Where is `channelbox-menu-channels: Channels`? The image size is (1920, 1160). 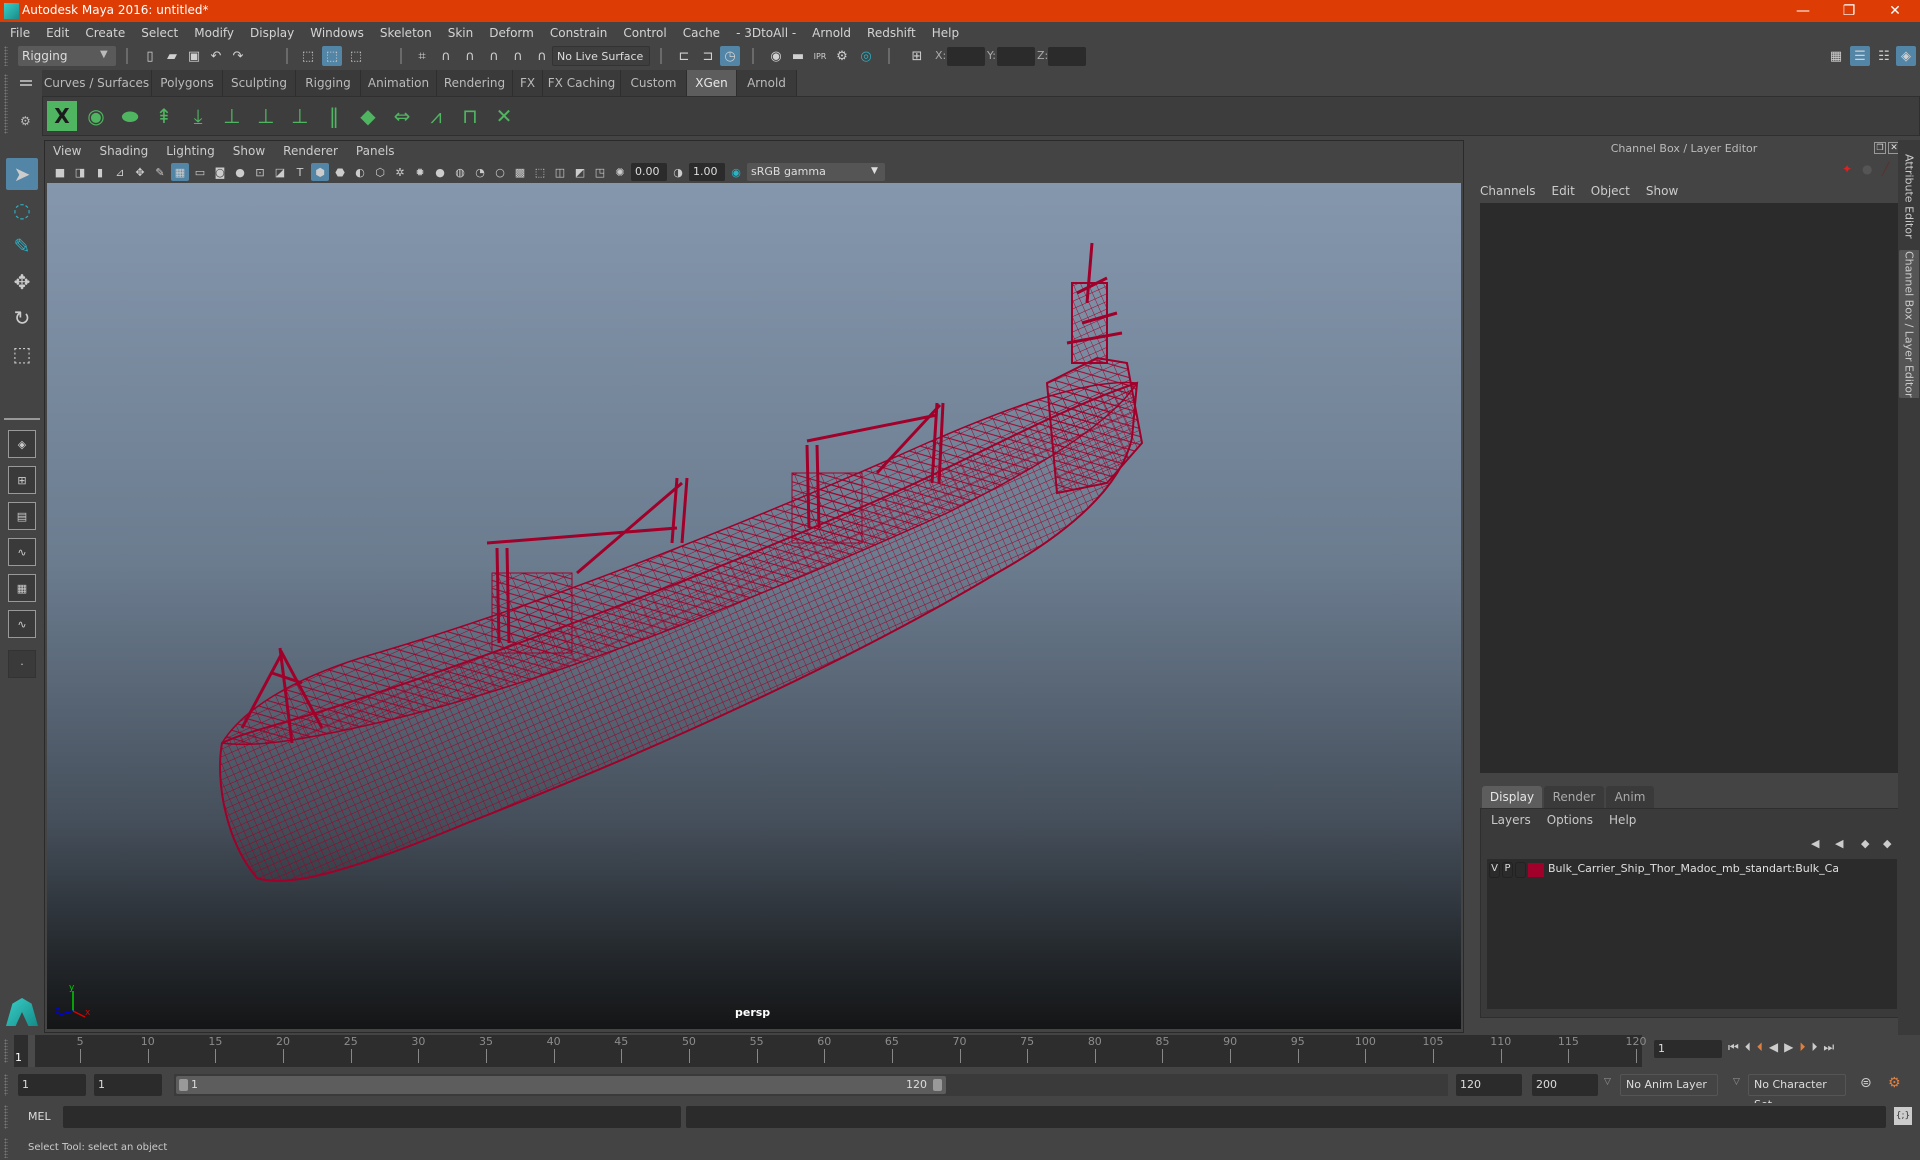 channelbox-menu-channels: Channels is located at coordinates (1508, 191).